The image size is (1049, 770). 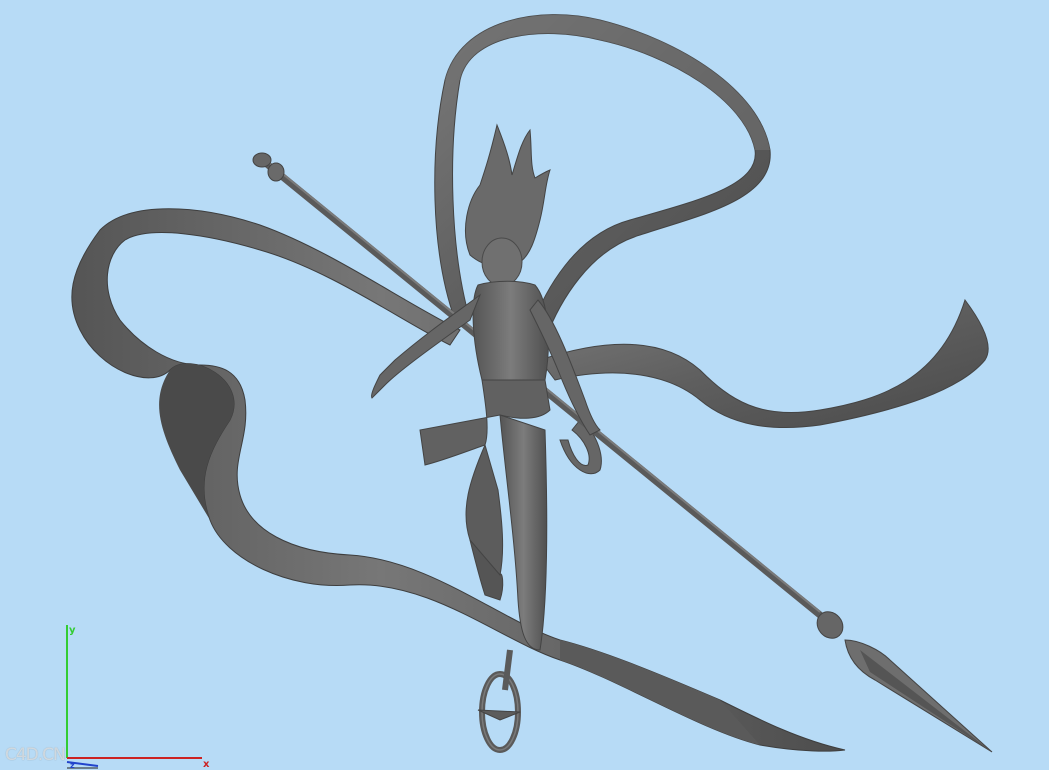 I want to click on z-axis-label: z, so click(x=72, y=765).